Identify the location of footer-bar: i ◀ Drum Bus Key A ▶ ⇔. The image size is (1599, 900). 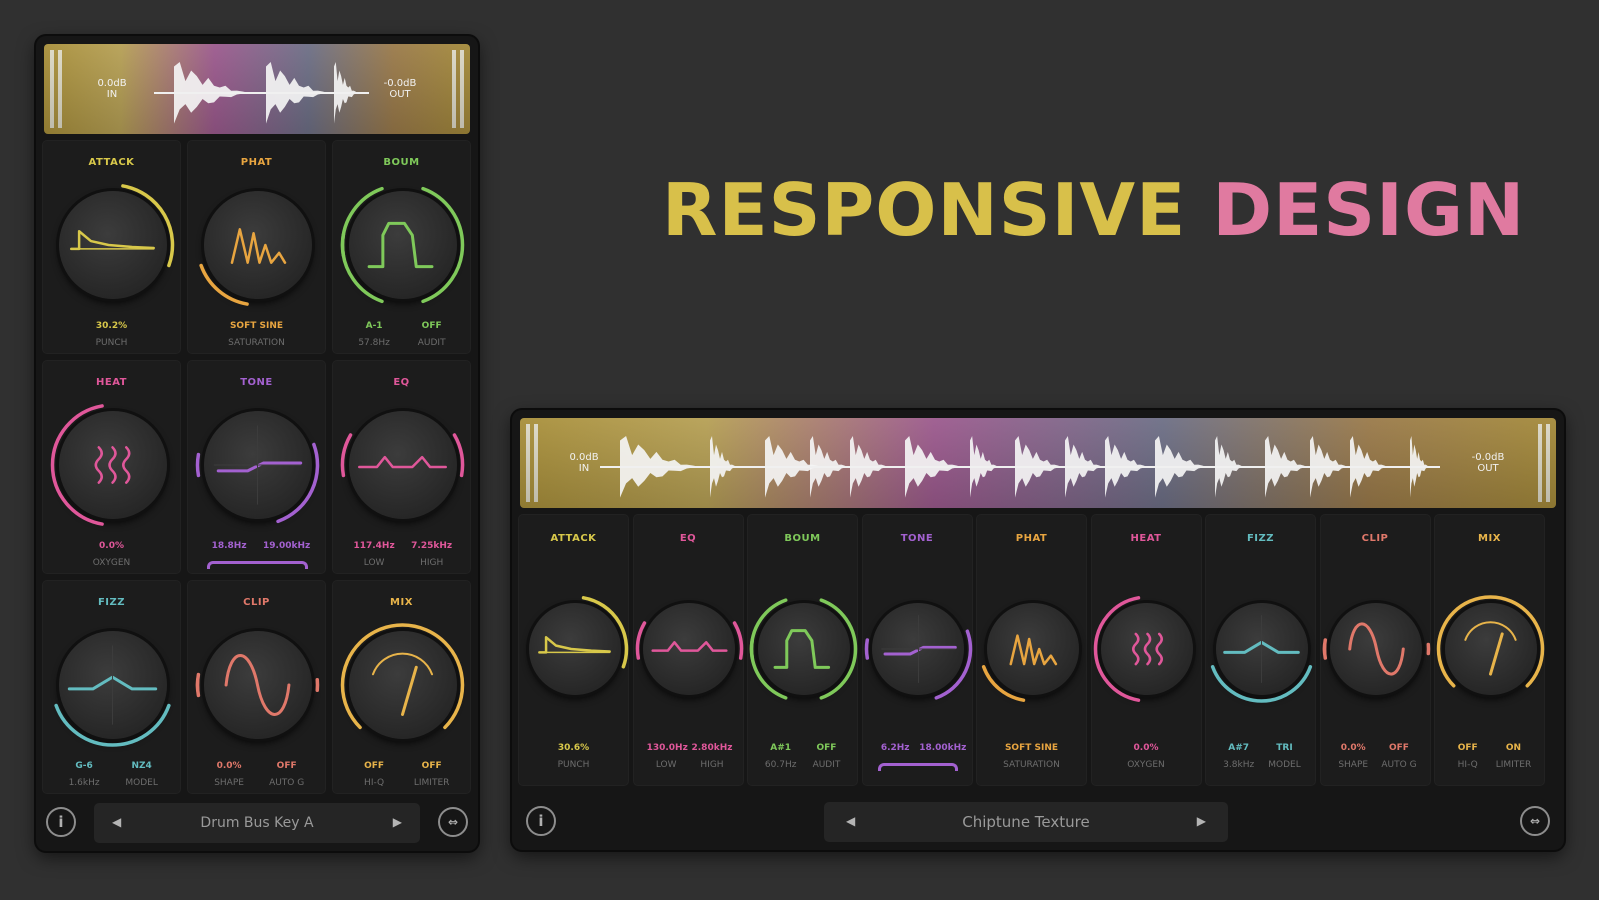
(257, 823).